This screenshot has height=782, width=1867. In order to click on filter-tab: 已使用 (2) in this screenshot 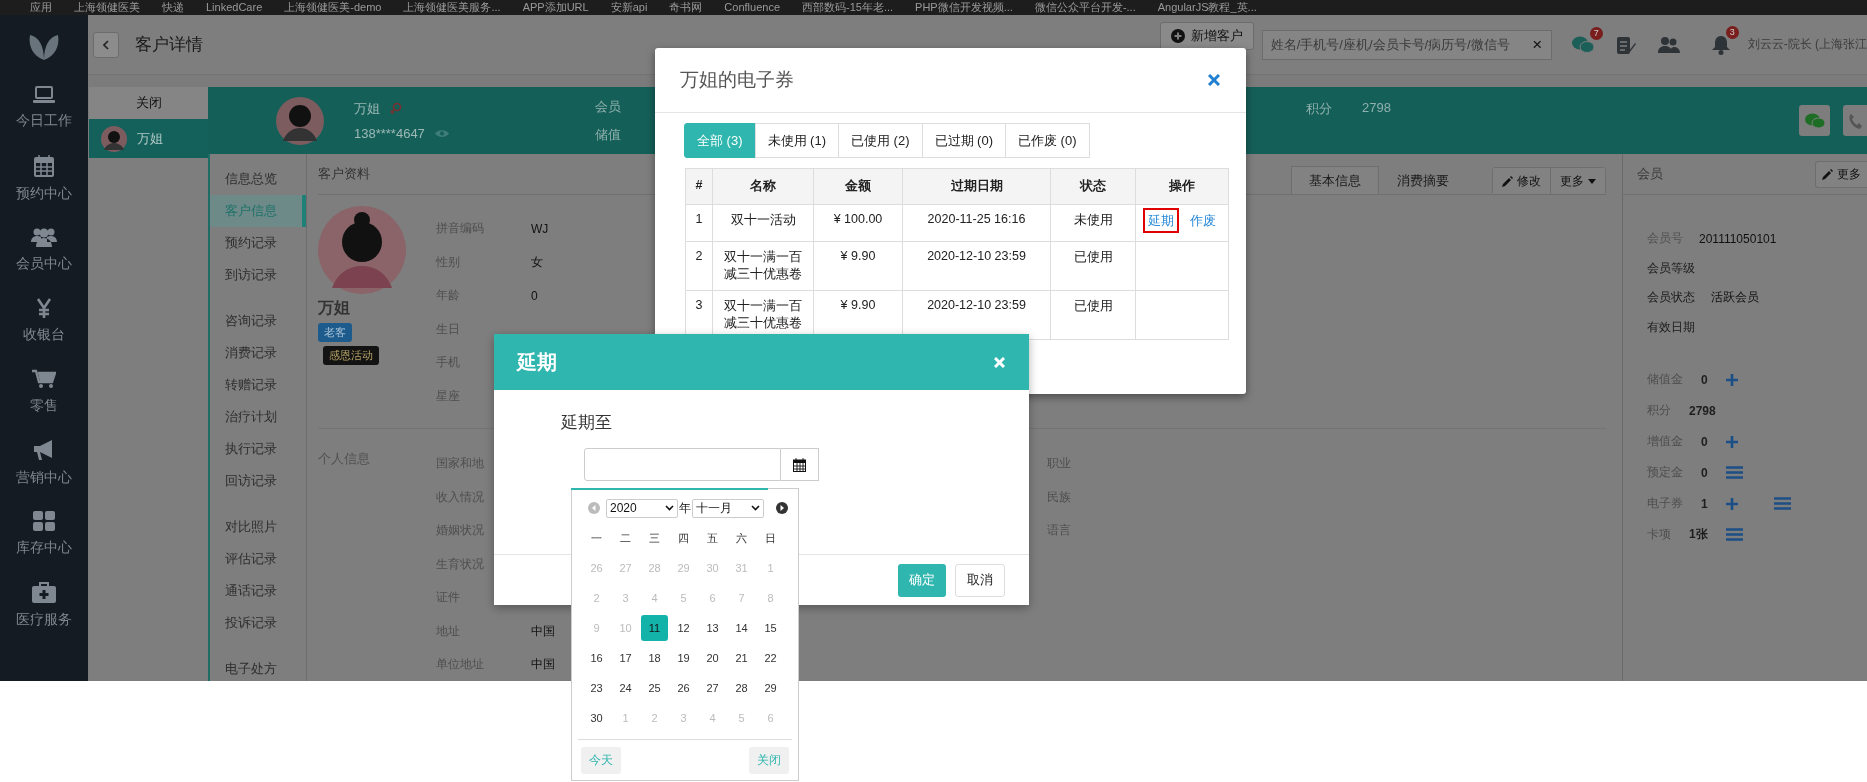, I will do `click(880, 140)`.